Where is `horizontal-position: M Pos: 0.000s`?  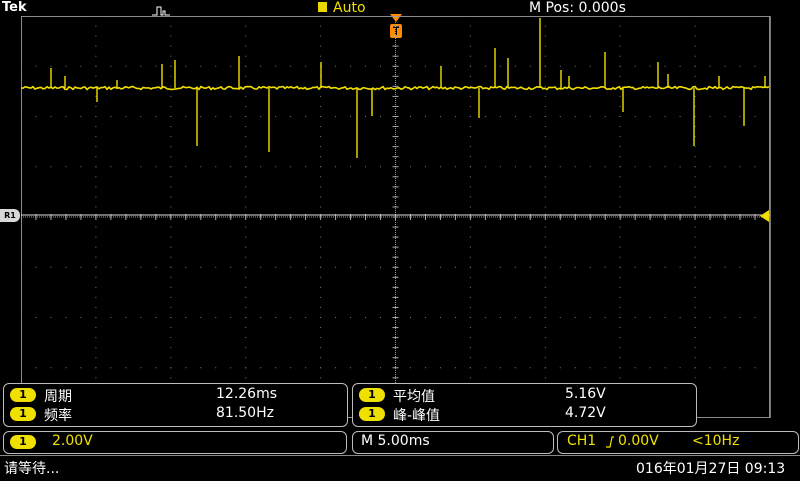
horizontal-position: M Pos: 0.000s is located at coordinates (577, 8).